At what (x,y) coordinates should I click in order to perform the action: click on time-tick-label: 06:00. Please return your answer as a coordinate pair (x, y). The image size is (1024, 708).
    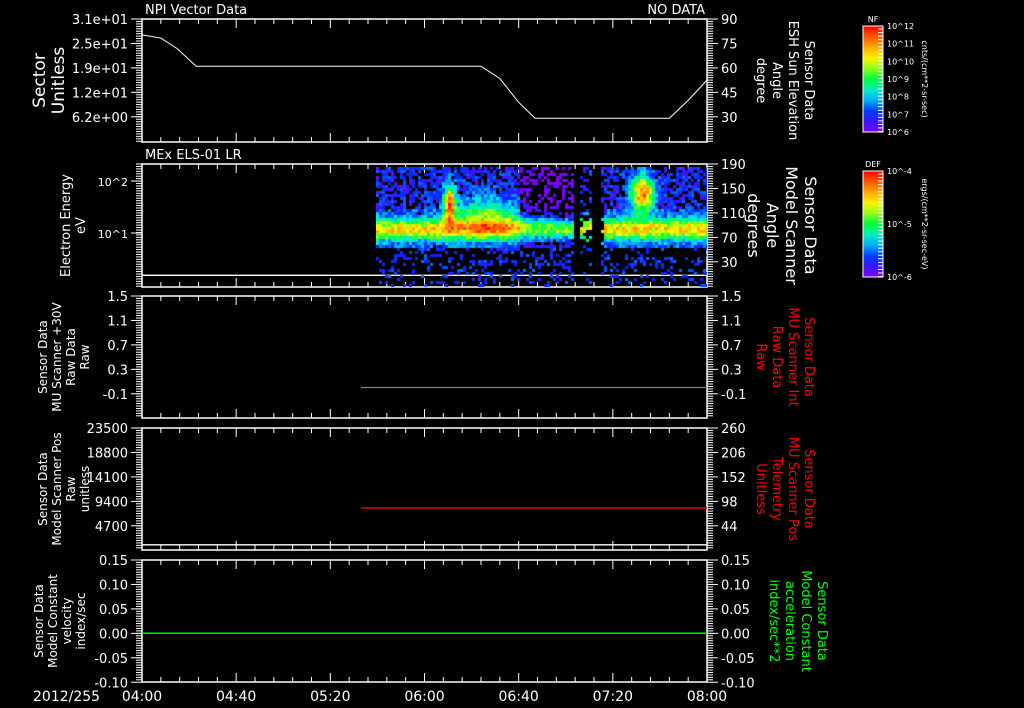
    Looking at the image, I should click on (424, 697).